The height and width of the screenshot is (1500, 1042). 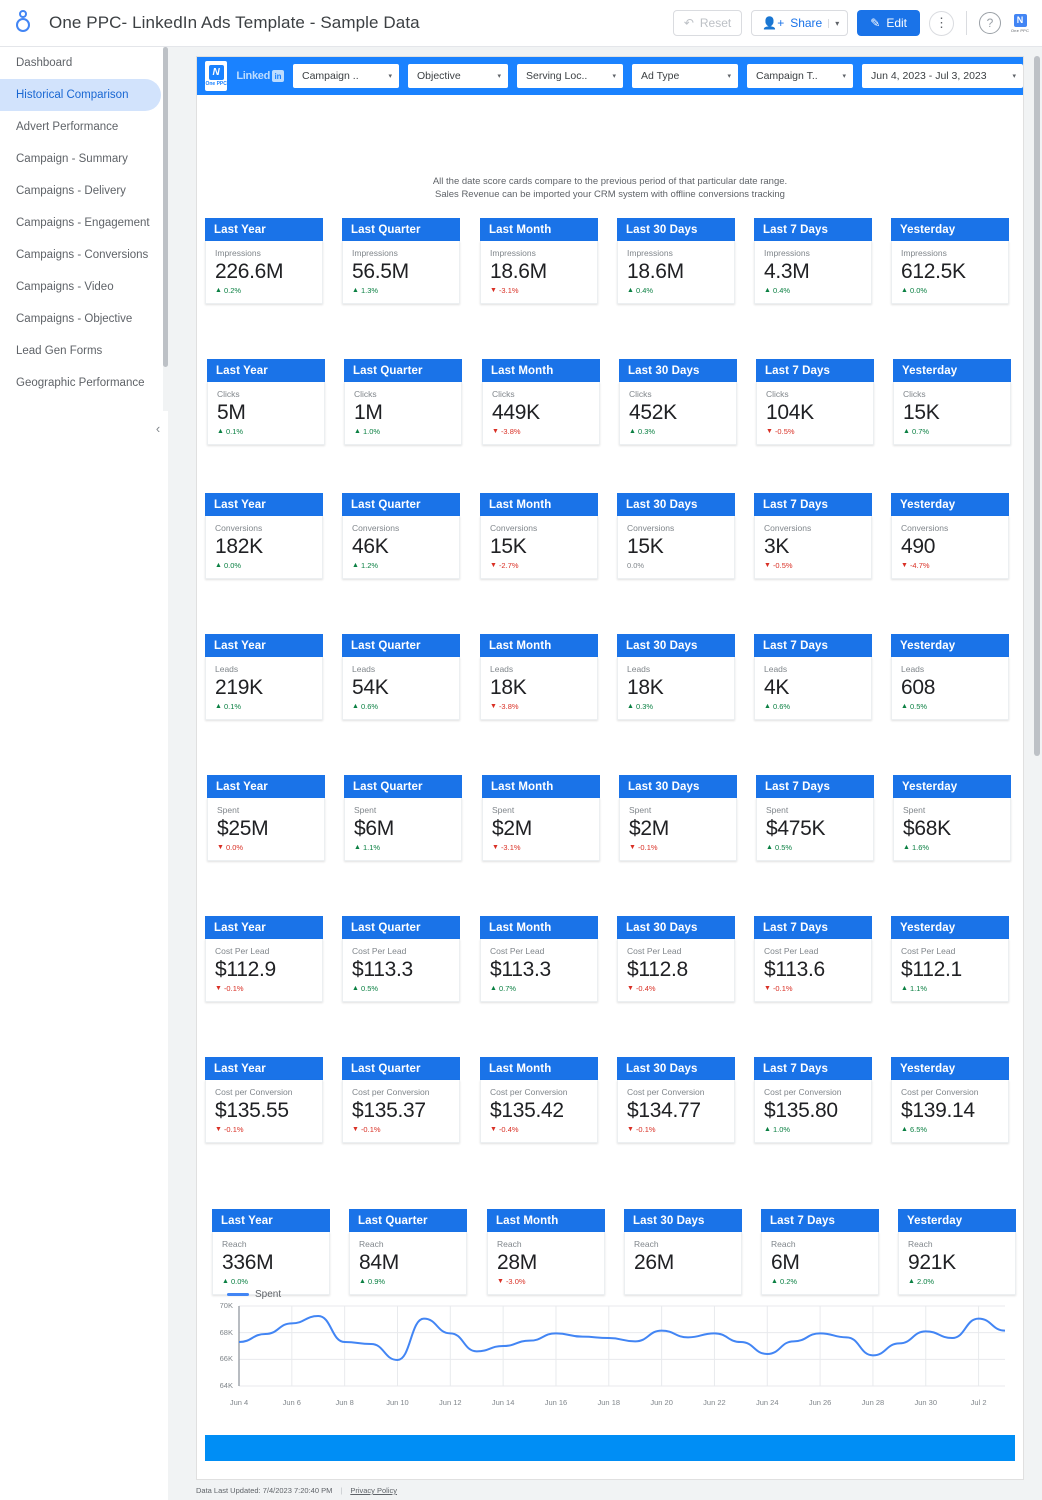 I want to click on scorecard: Last Month Conversions 15K ▼ -2.7%, so click(x=539, y=536).